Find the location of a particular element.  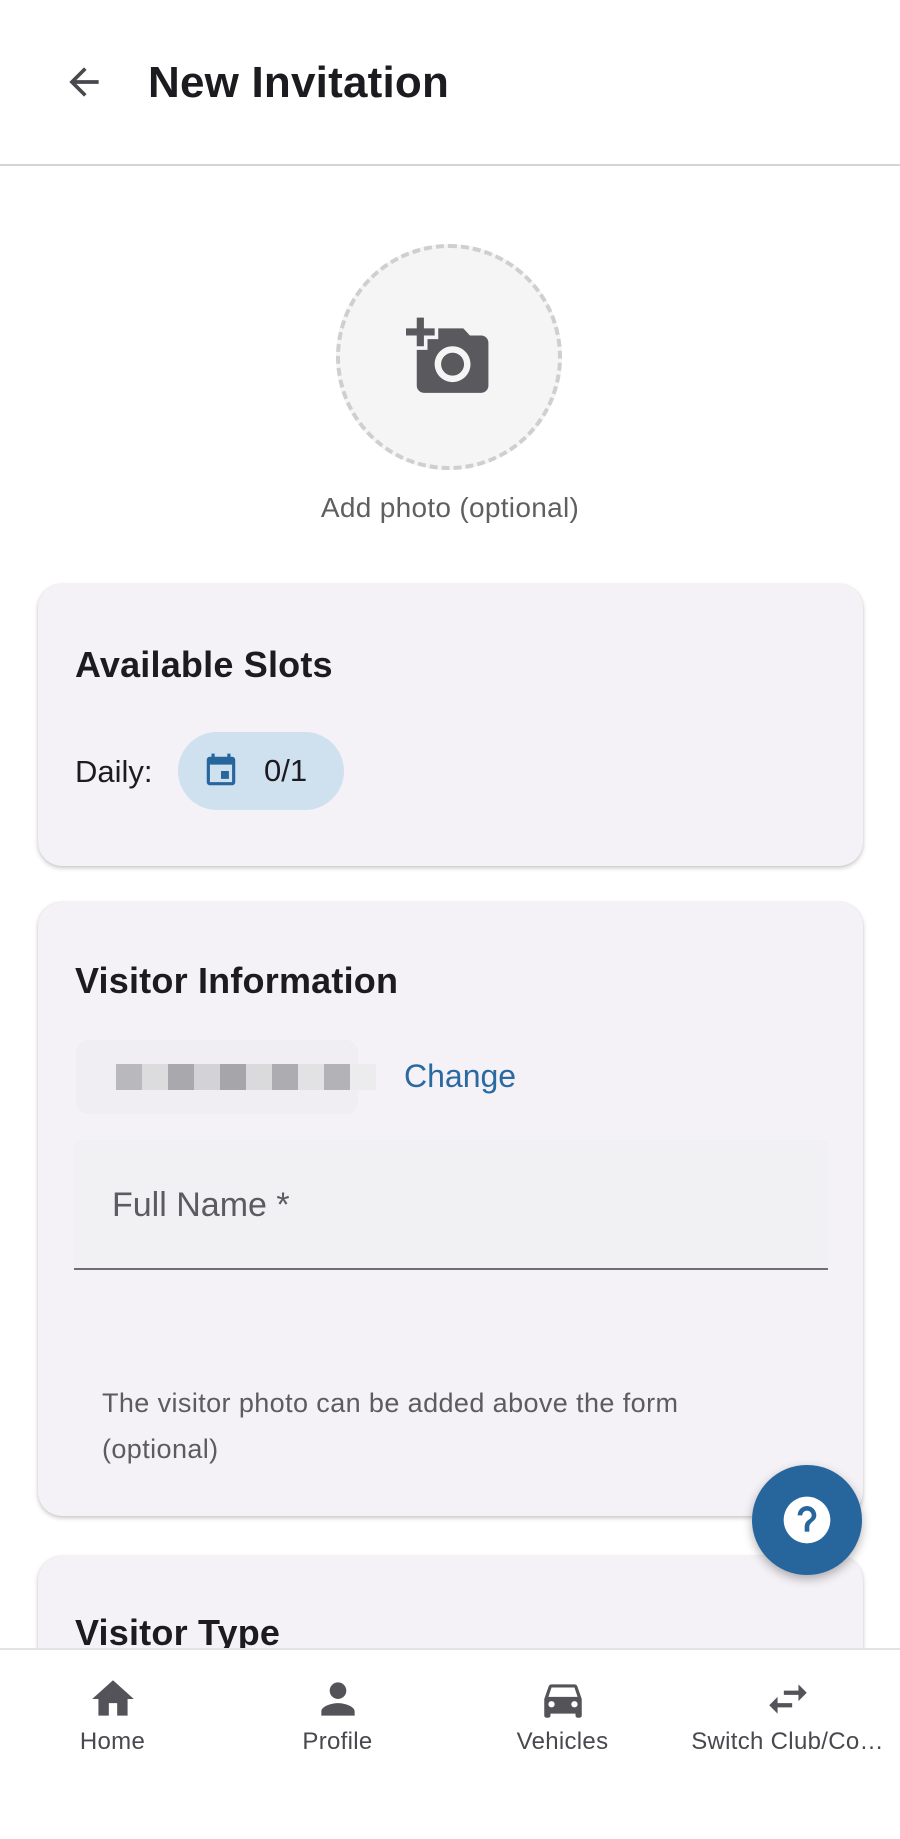

nav-label-vehicles: Vehicles is located at coordinates (562, 1741).